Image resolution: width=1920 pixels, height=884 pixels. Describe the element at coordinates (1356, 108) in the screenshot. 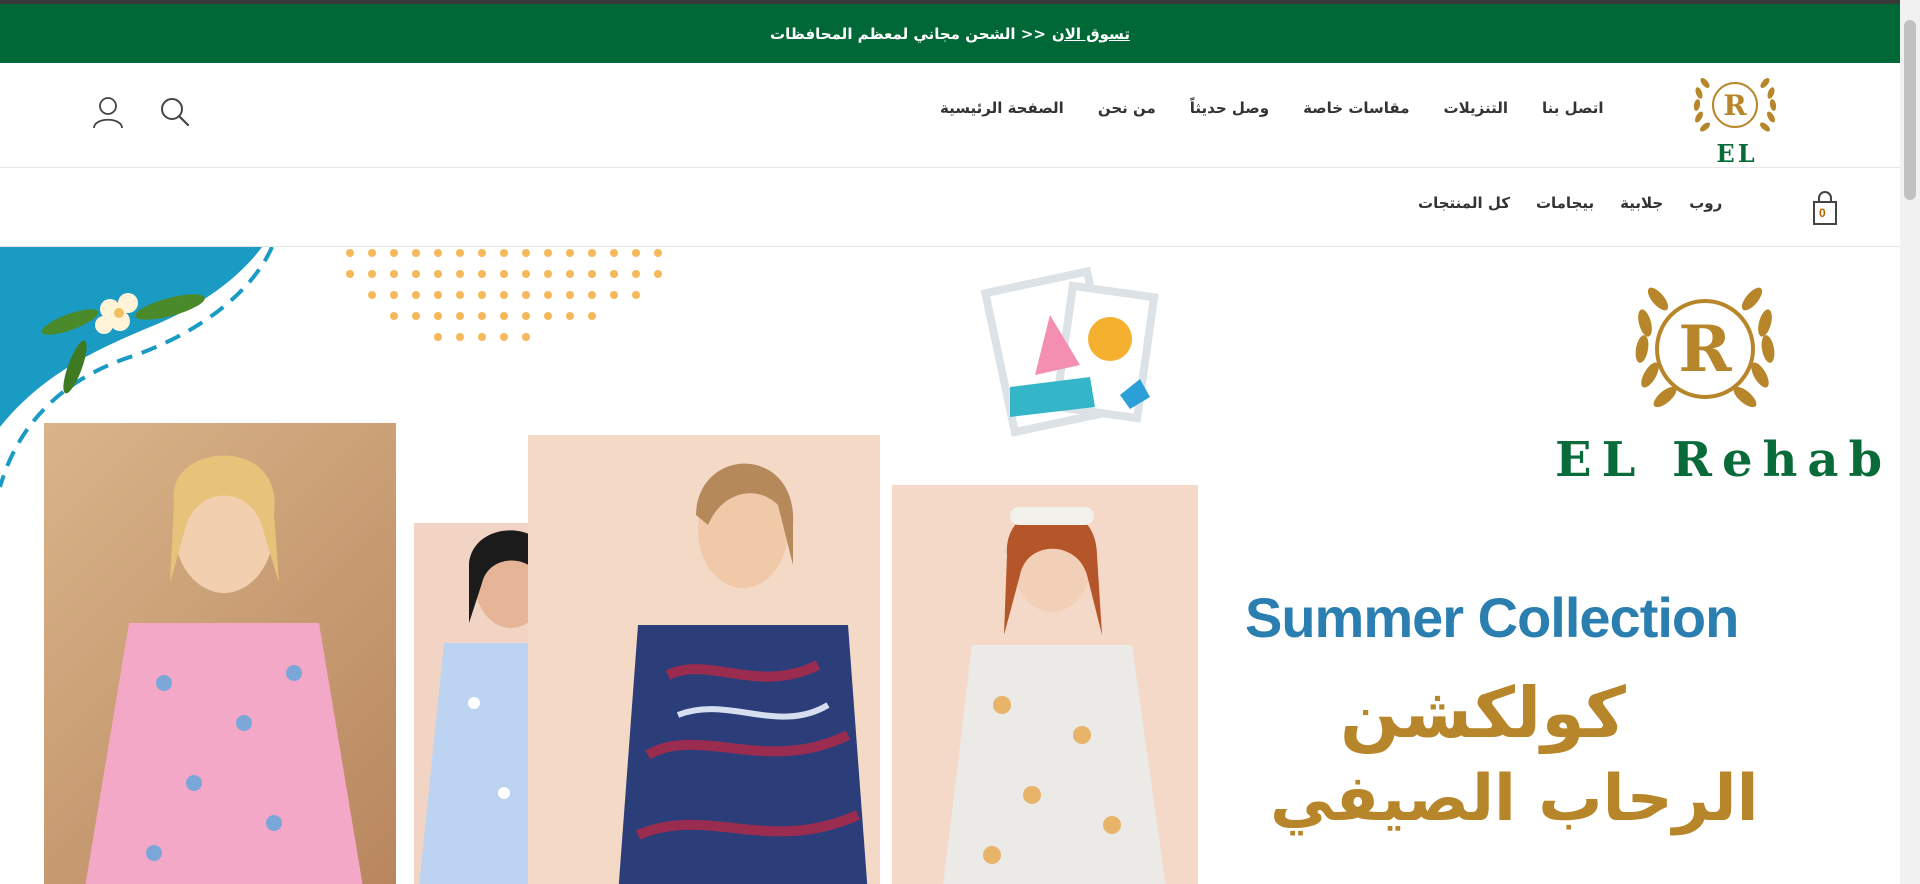

I see `nav-special-sizes: مقاسات خاصة` at that location.